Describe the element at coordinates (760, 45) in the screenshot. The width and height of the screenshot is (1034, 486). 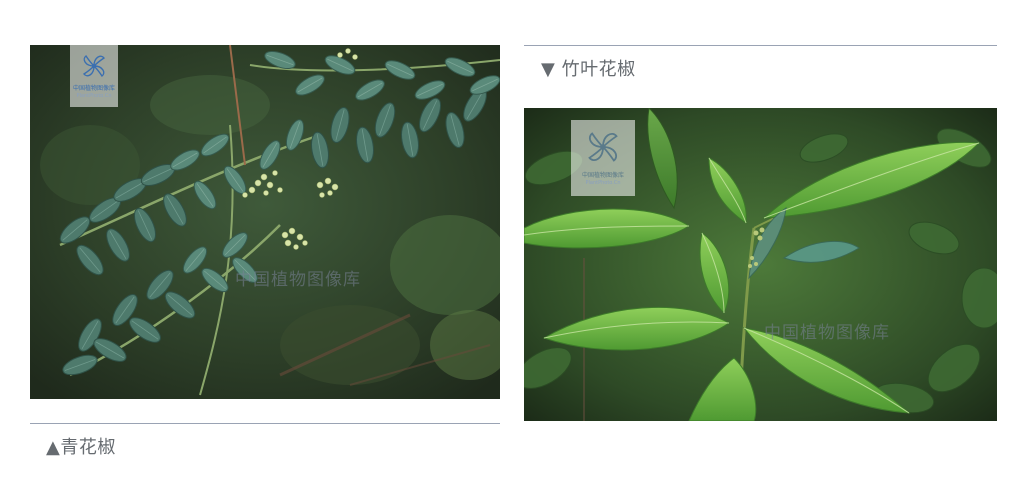
I see `right-caption-divider` at that location.